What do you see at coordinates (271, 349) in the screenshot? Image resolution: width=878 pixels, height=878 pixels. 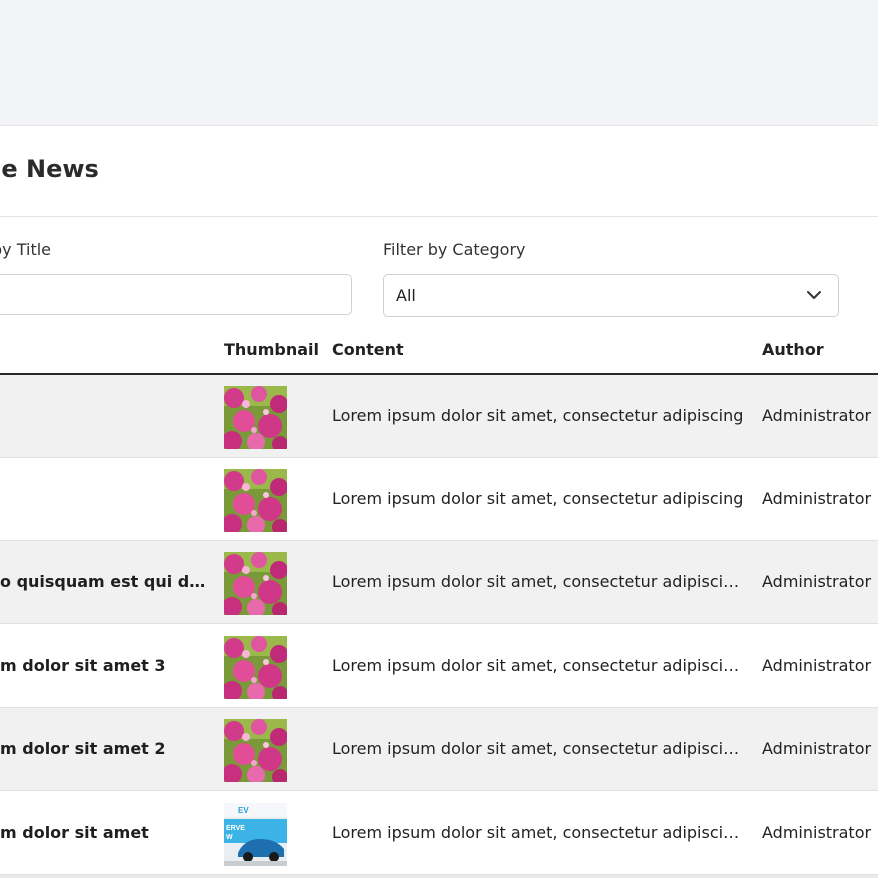 I see `column-header-thumbnail: Thumbnail` at bounding box center [271, 349].